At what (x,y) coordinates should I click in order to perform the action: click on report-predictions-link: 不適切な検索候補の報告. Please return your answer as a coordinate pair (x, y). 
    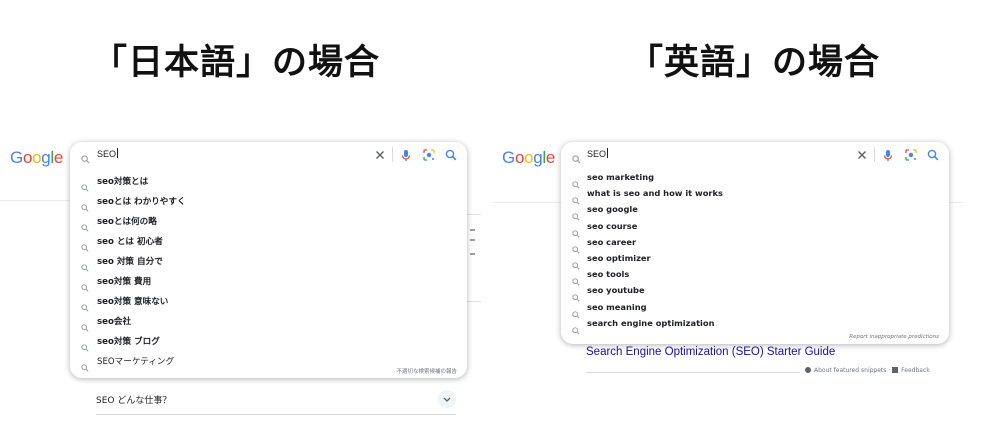
    Looking at the image, I should click on (426, 371).